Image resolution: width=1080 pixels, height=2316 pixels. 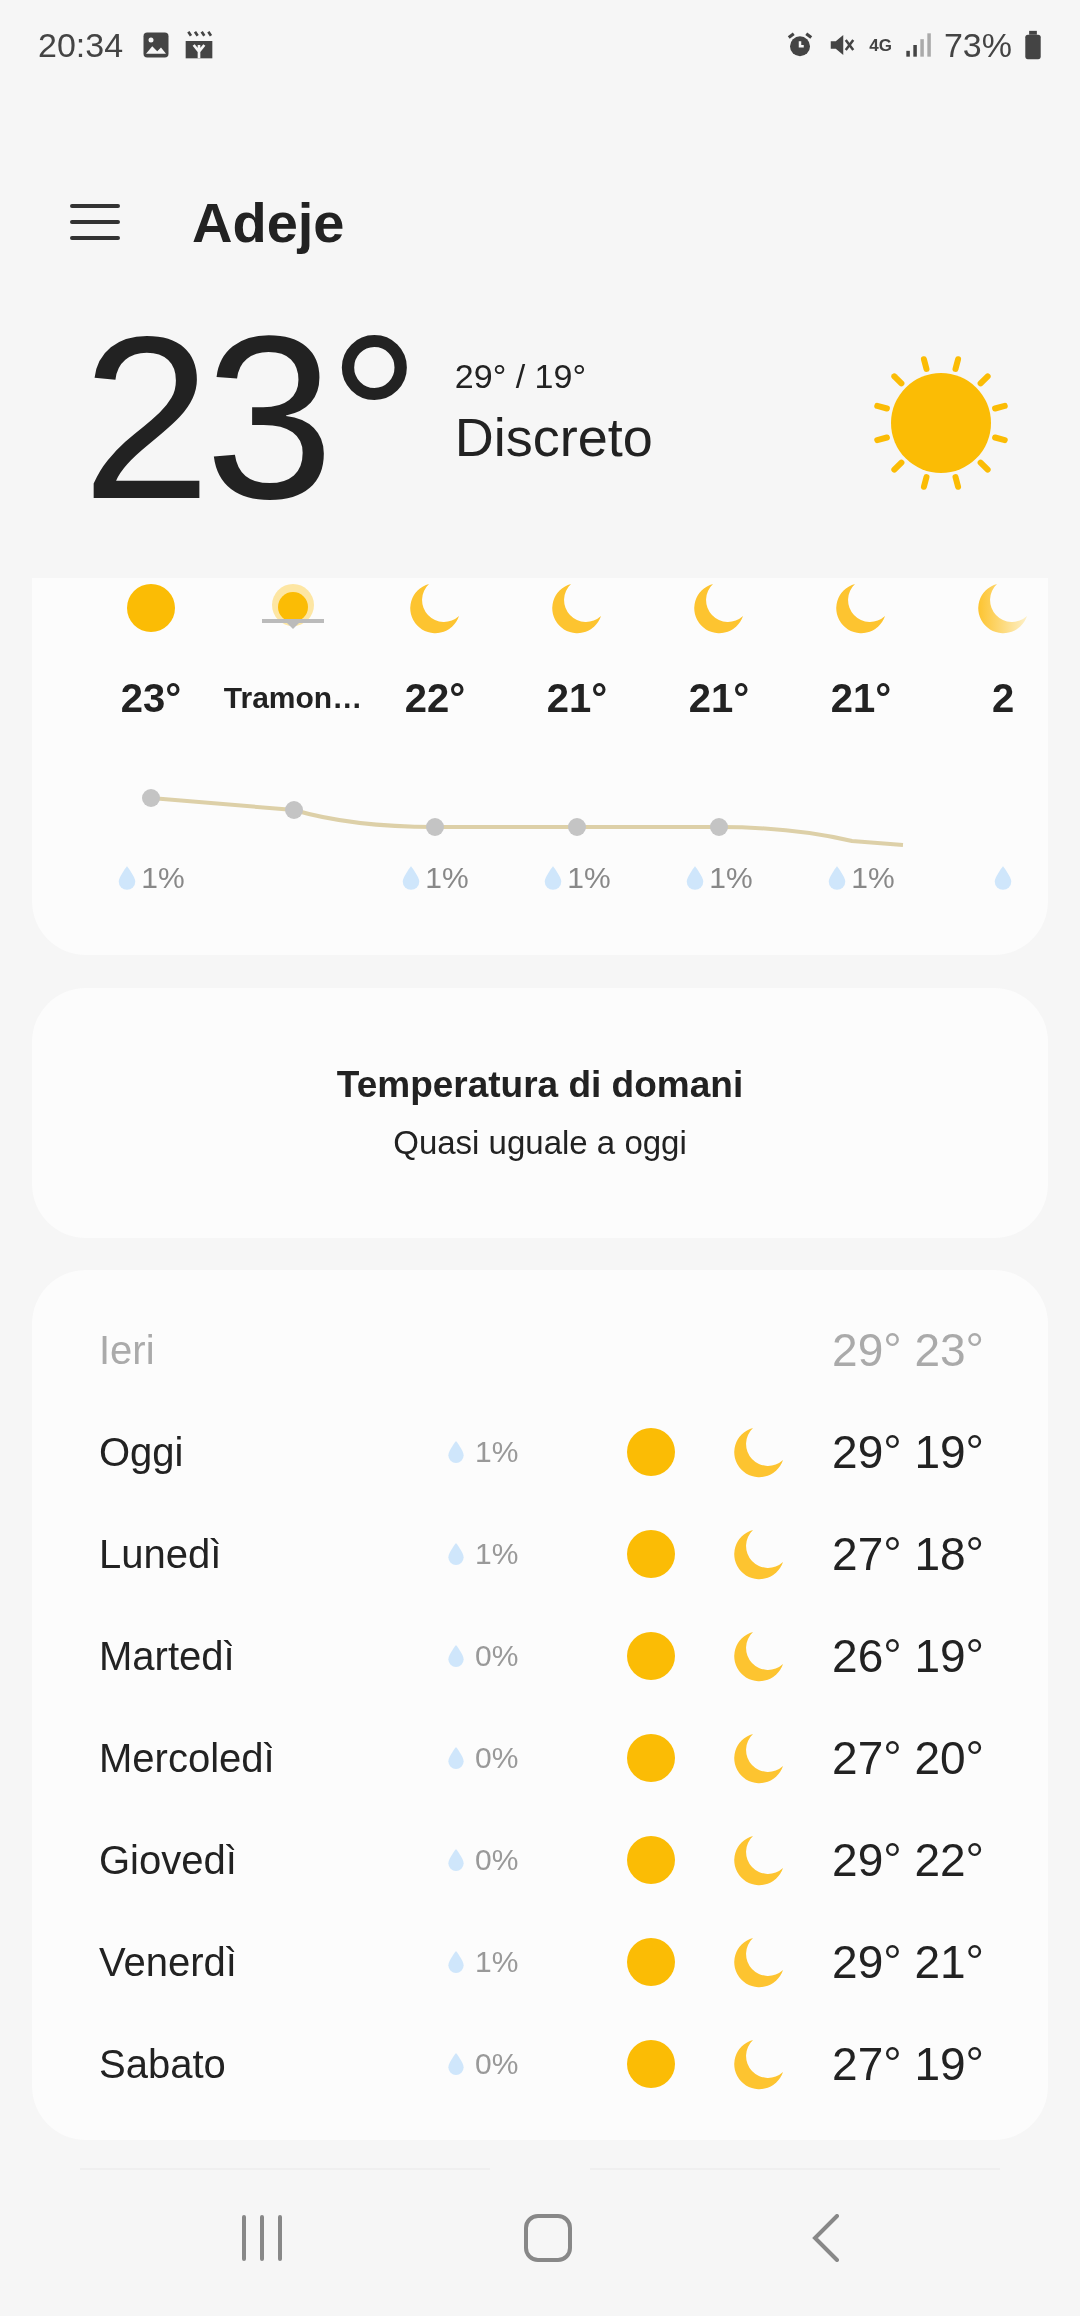 I want to click on battery-icon, so click(x=1033, y=45).